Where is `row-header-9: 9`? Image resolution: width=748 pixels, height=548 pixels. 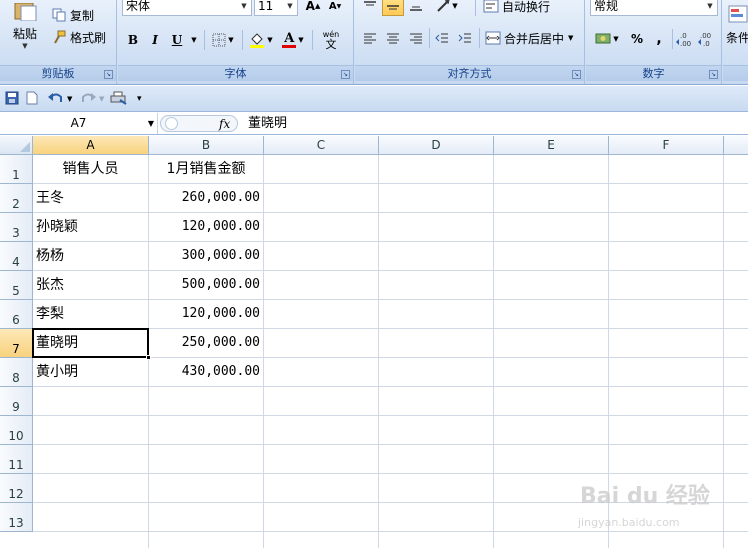 row-header-9: 9 is located at coordinates (16, 401).